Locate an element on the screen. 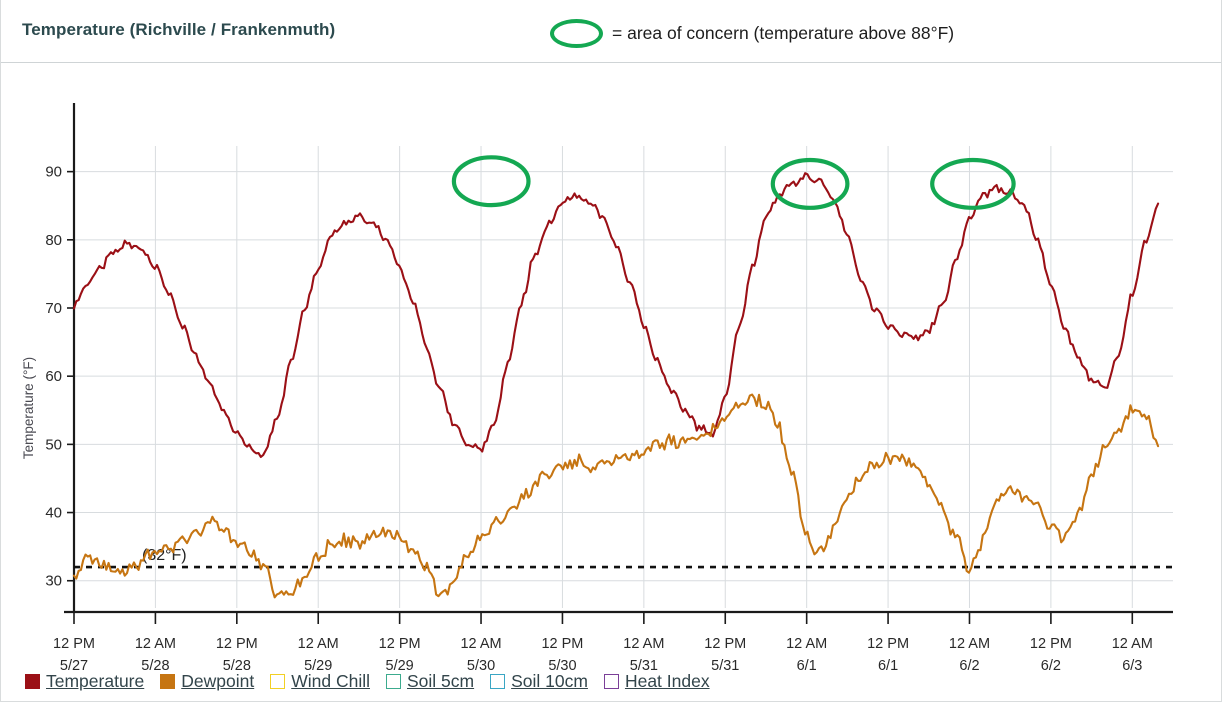  legend-item-wind-chill: Wind Chill is located at coordinates (320, 681).